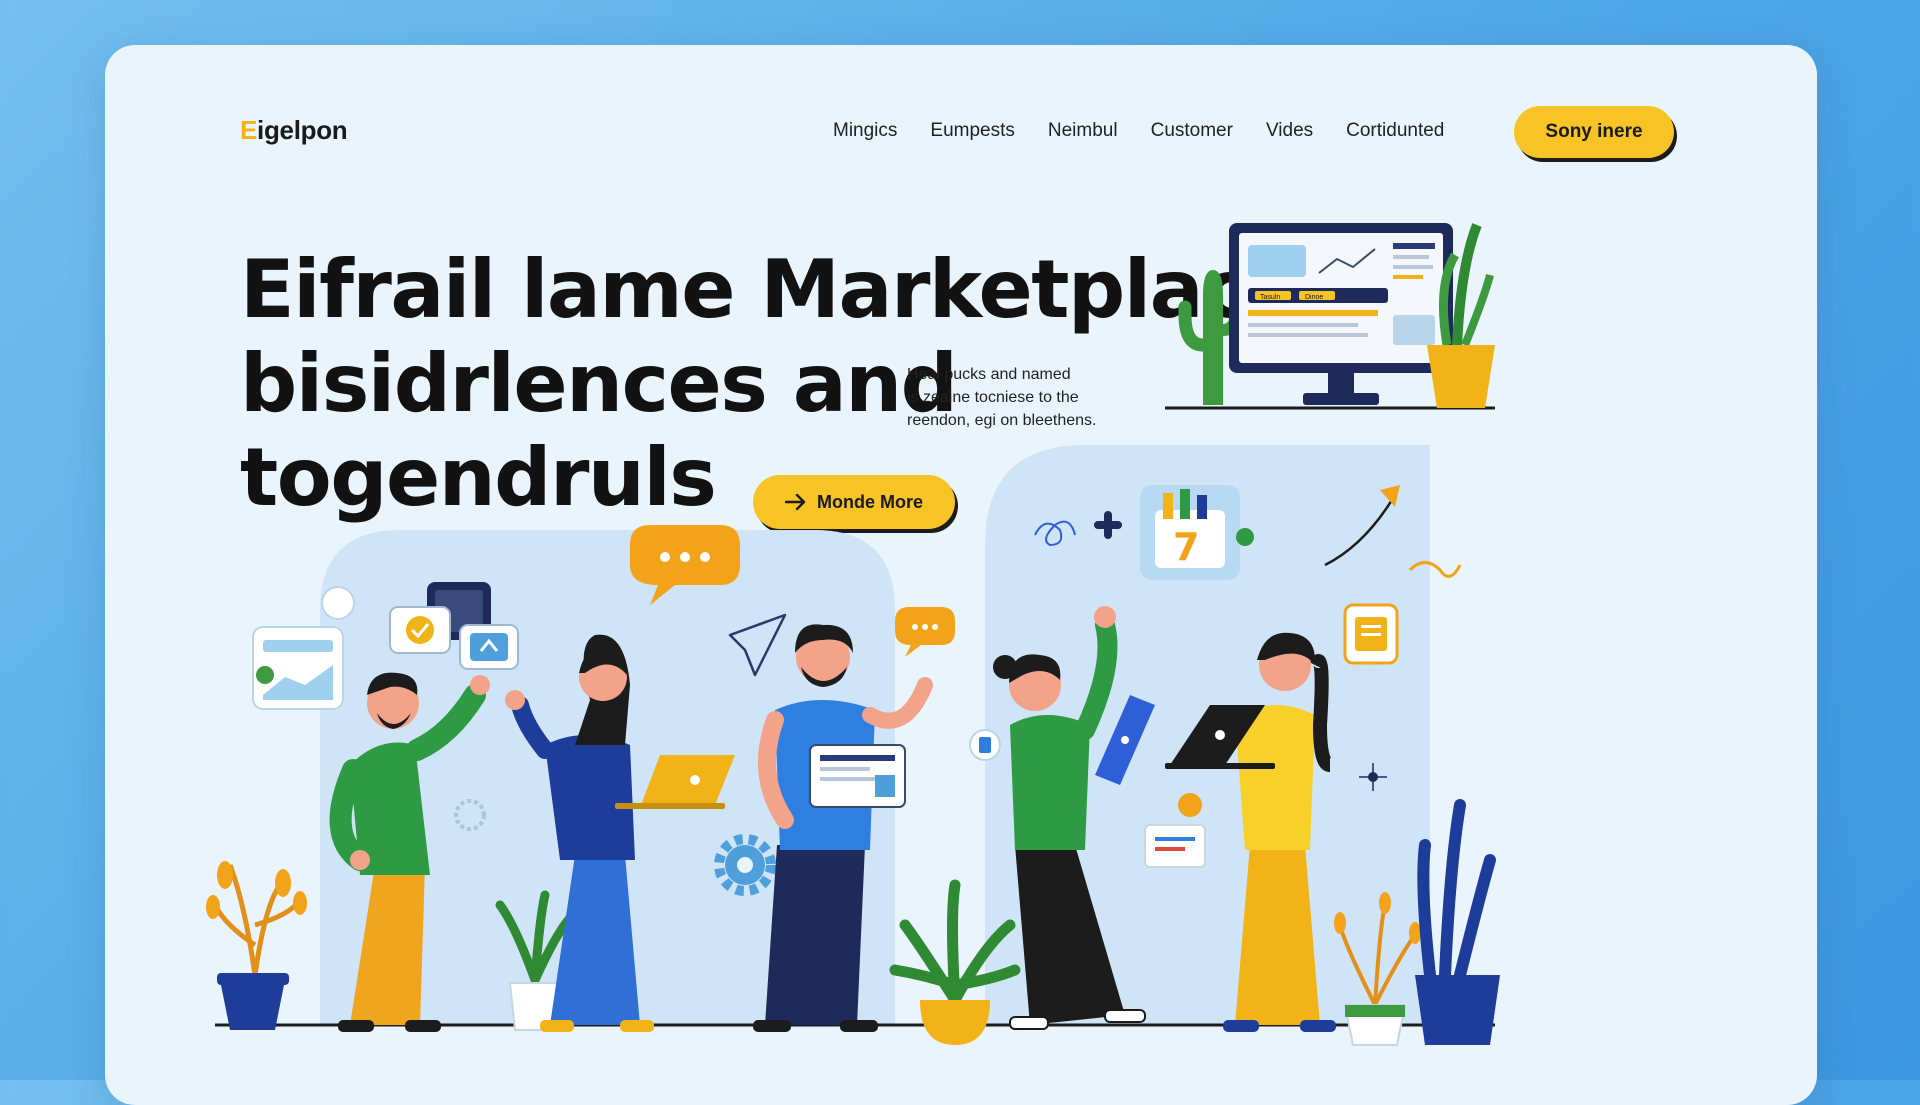 This screenshot has width=1920, height=1105. What do you see at coordinates (1330, 316) in the screenshot?
I see `monitor-illustration: Tasuln Dinoe` at bounding box center [1330, 316].